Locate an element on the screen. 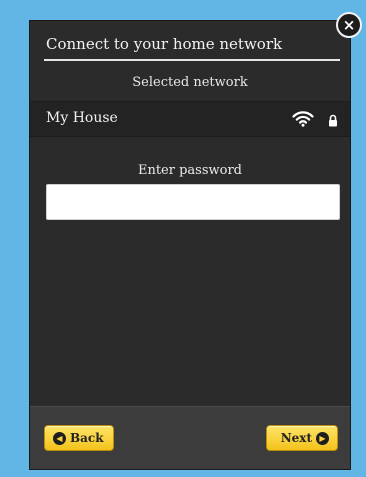 Image resolution: width=366 pixels, height=477 pixels. lock-icon is located at coordinates (333, 121).